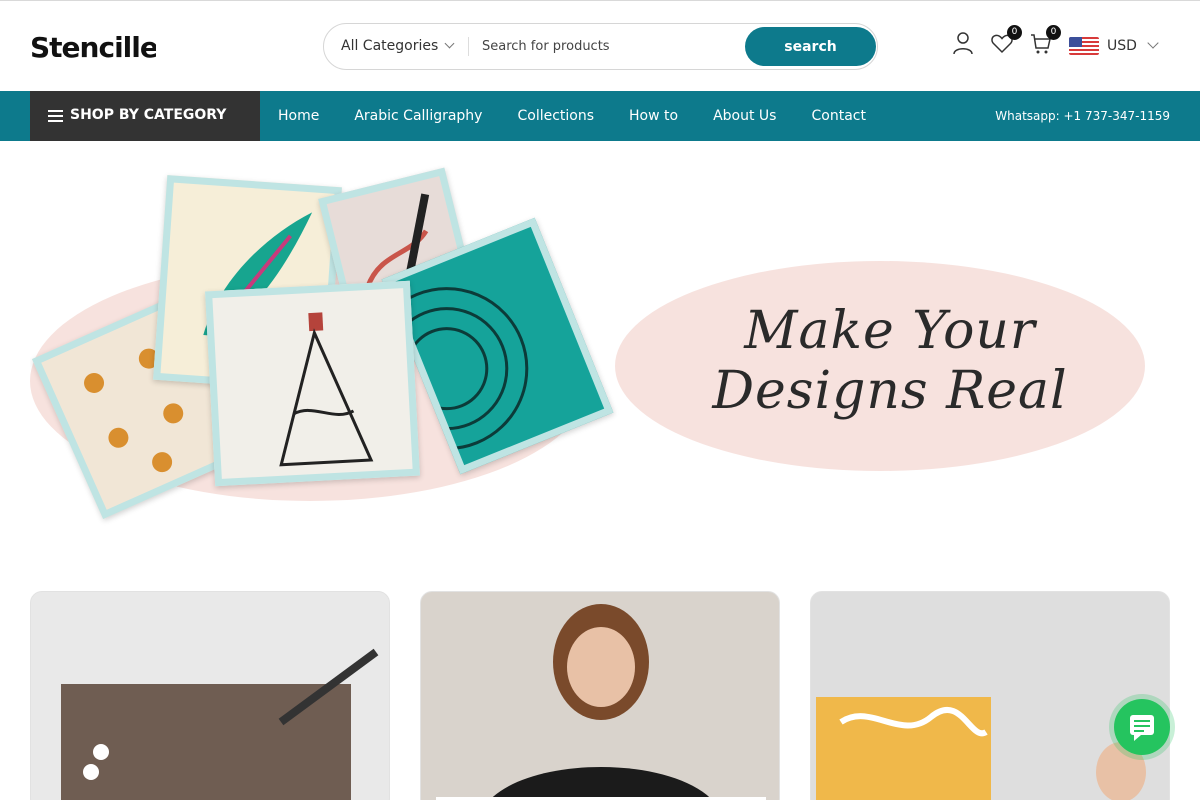 The image size is (1200, 800). Describe the element at coordinates (1045, 41) in the screenshot. I see `cart-button: 0` at that location.